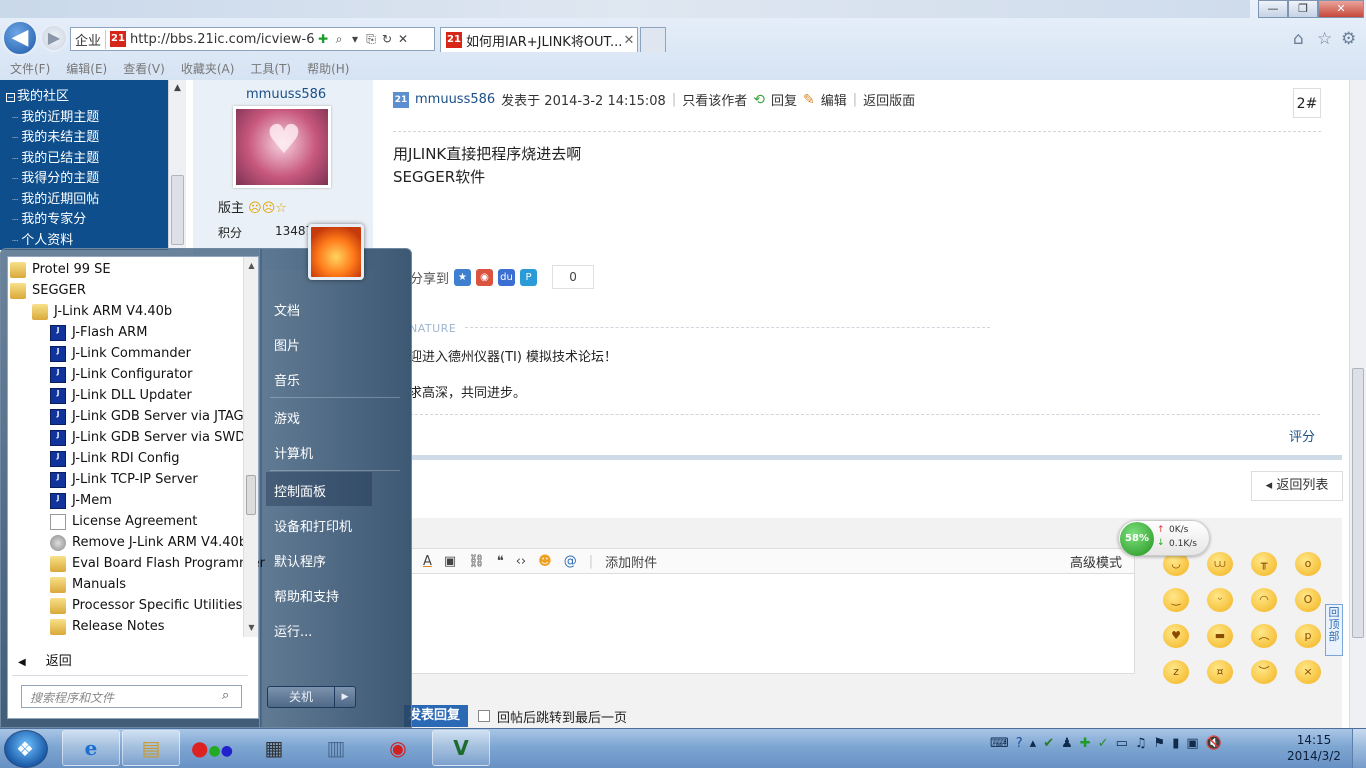  What do you see at coordinates (84, 118) in the screenshot?
I see `nav-item: 我的近期主题` at bounding box center [84, 118].